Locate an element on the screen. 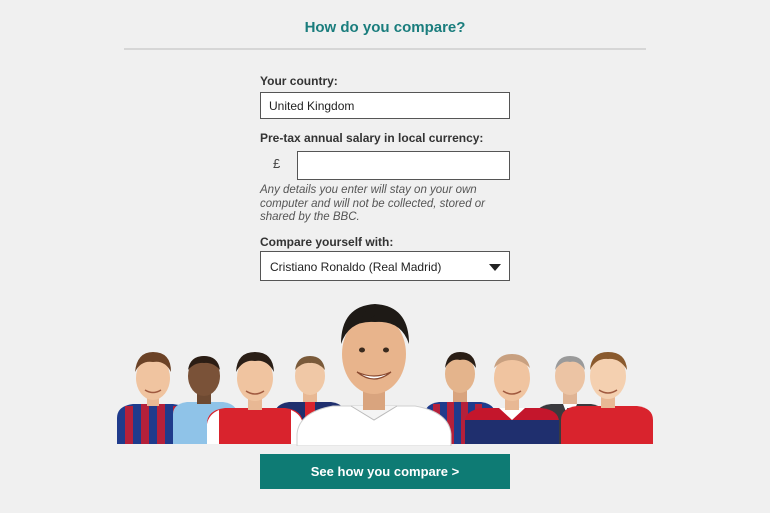  compare-select: Cristiano Ronaldo (Real Madrid) is located at coordinates (385, 266).